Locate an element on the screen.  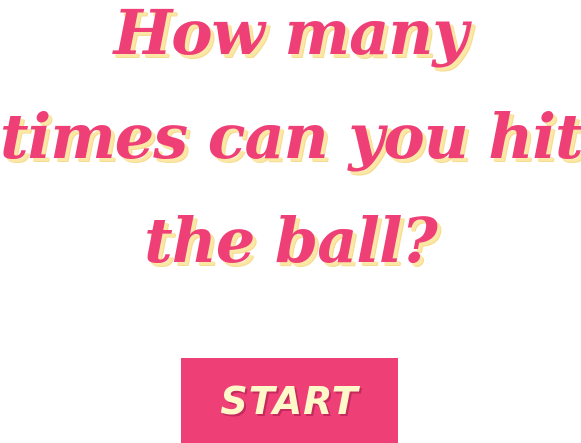
start-button: START is located at coordinates (289, 400).